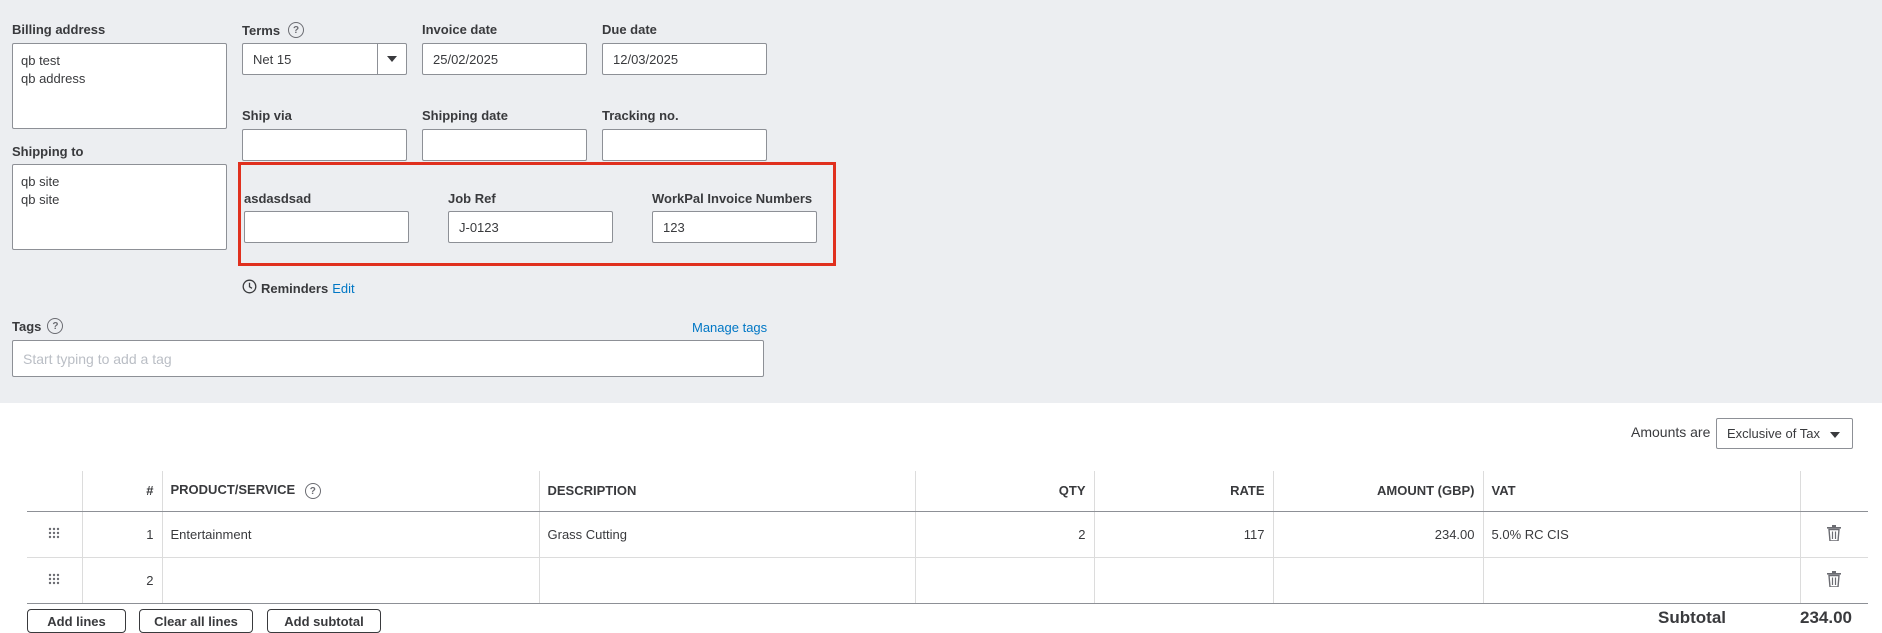 This screenshot has height=633, width=1882. Describe the element at coordinates (684, 59) in the screenshot. I see `due-date-input: 12/03/2025` at that location.